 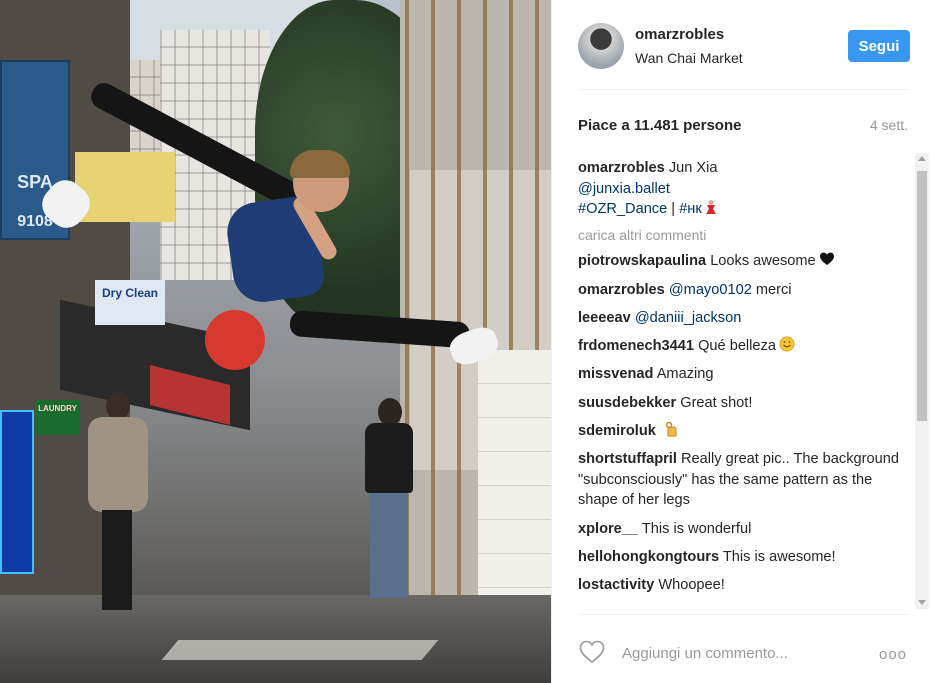 What do you see at coordinates (642, 261) in the screenshot?
I see `comment-username: piotrowskapaulina` at bounding box center [642, 261].